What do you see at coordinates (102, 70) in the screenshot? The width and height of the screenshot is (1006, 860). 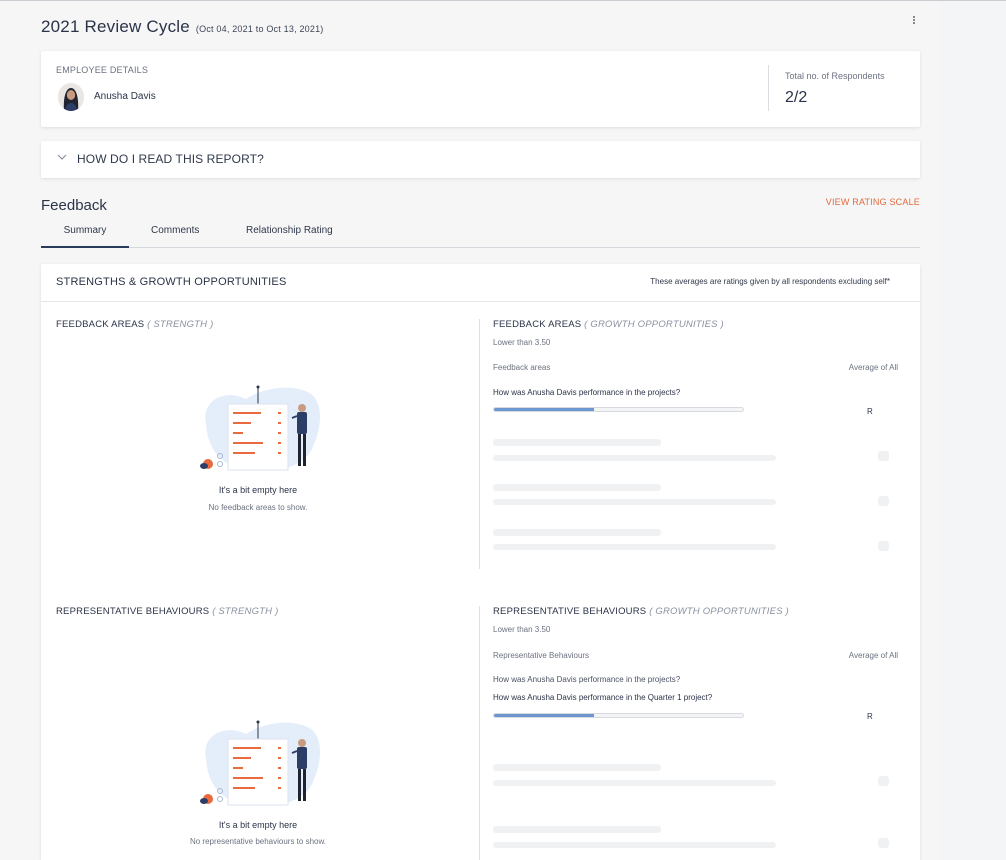 I see `employee-details-label: EMPLOYEE DETAILS` at bounding box center [102, 70].